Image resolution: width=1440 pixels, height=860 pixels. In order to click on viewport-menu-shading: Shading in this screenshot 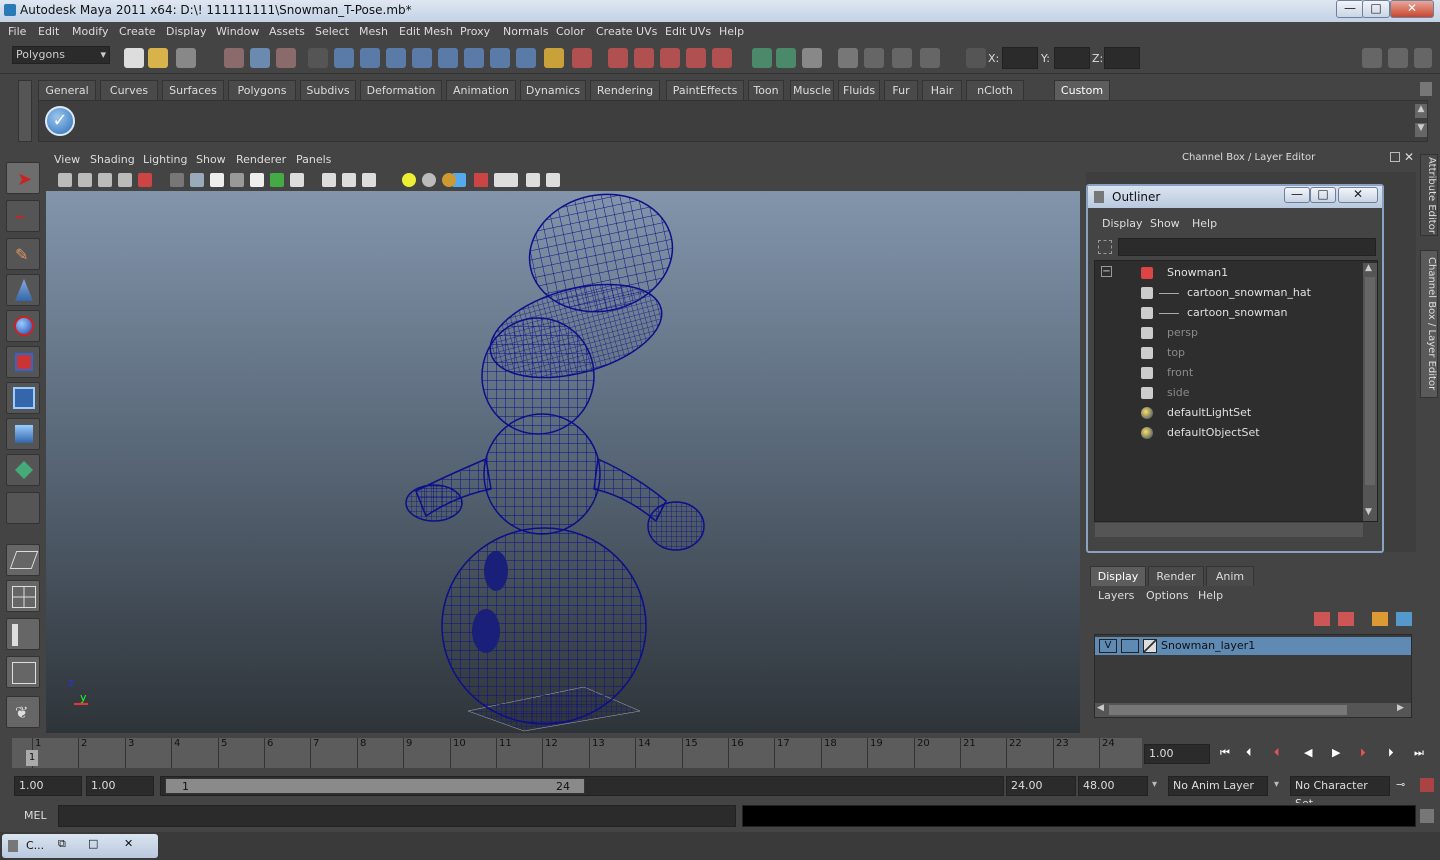, I will do `click(112, 159)`.